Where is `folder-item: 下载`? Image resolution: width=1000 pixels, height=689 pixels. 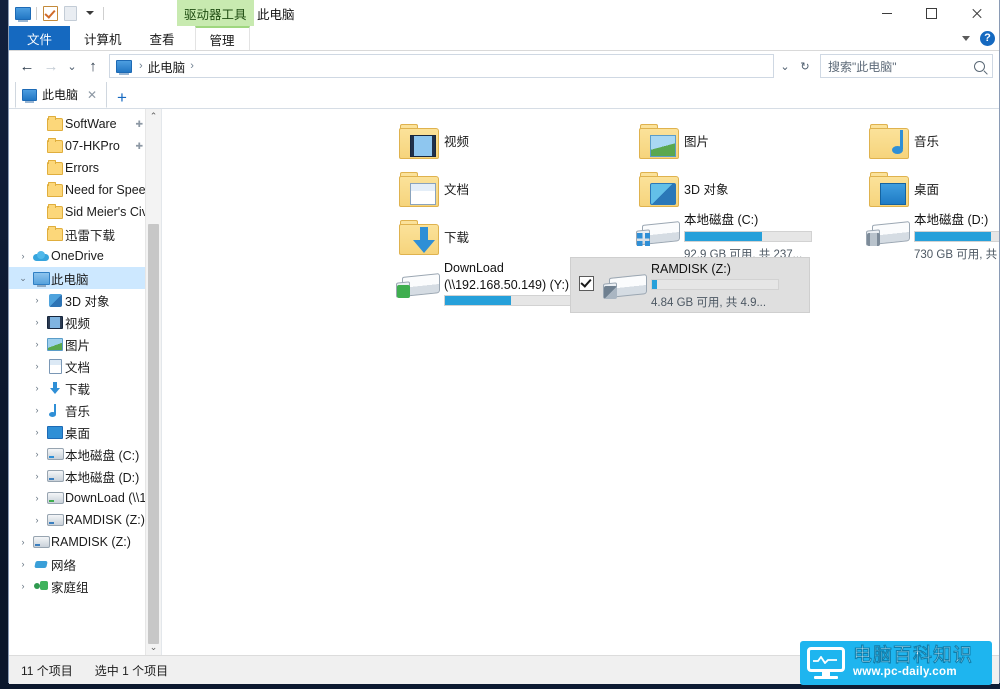 folder-item: 下载 is located at coordinates (430, 237).